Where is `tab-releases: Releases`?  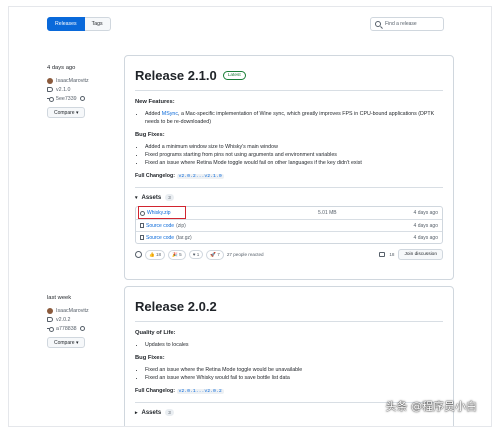
tab-releases: Releases is located at coordinates (66, 24).